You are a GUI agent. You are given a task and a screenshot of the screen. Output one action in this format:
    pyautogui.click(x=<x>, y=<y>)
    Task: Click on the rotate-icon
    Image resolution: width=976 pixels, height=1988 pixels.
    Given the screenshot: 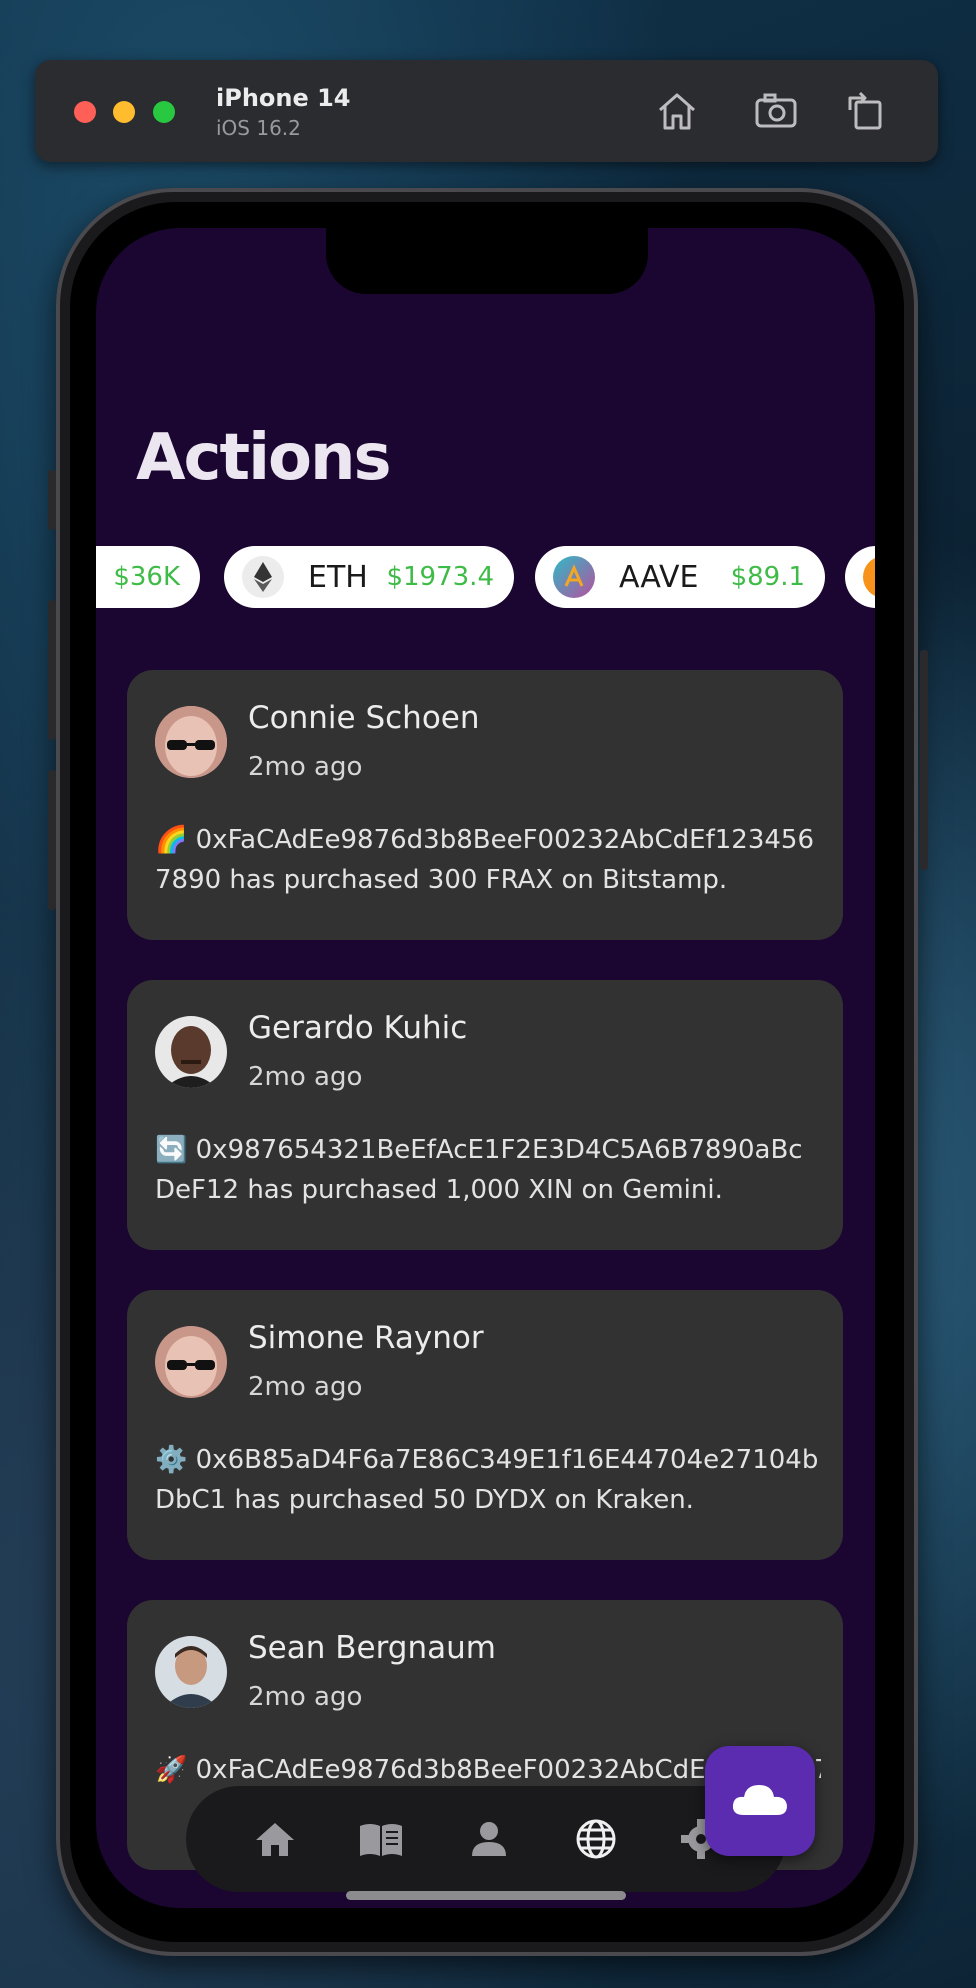 What is the action you would take?
    pyautogui.click(x=865, y=111)
    